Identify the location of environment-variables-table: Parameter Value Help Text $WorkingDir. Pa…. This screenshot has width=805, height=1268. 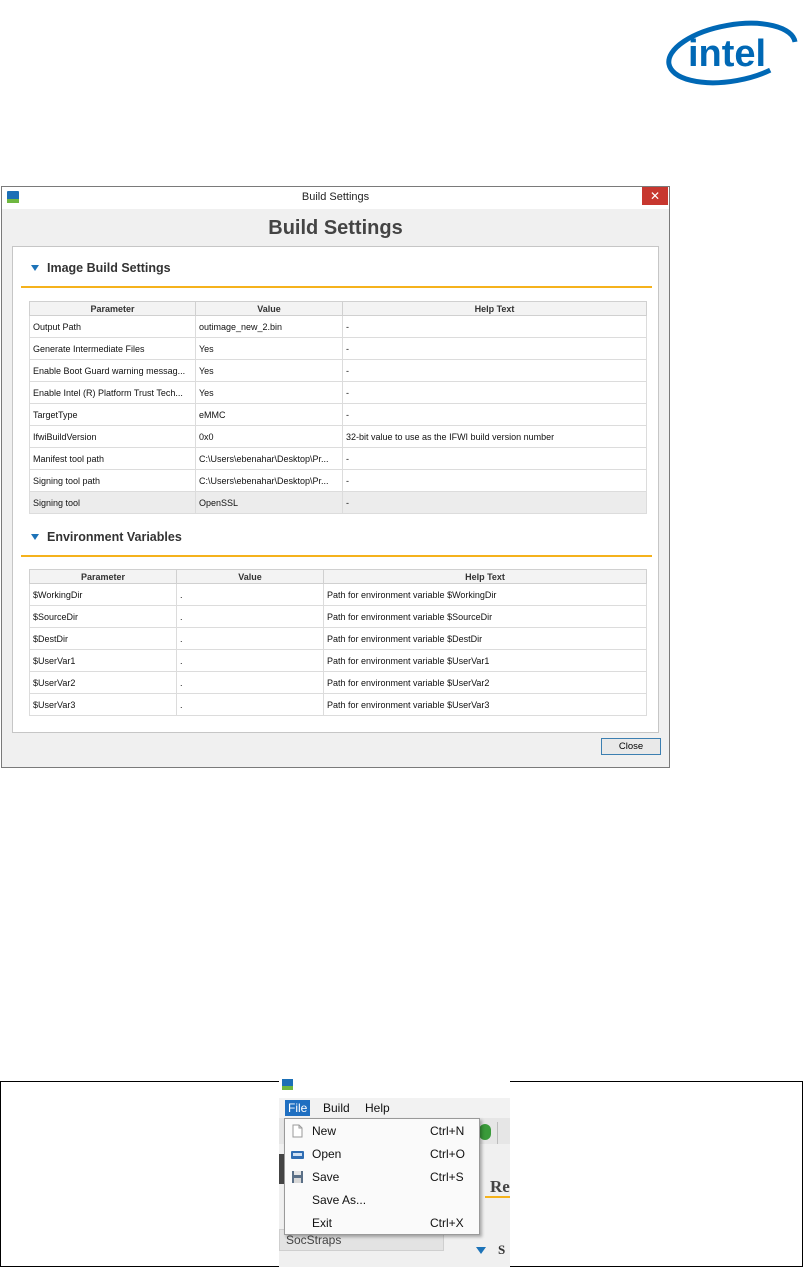
(338, 642).